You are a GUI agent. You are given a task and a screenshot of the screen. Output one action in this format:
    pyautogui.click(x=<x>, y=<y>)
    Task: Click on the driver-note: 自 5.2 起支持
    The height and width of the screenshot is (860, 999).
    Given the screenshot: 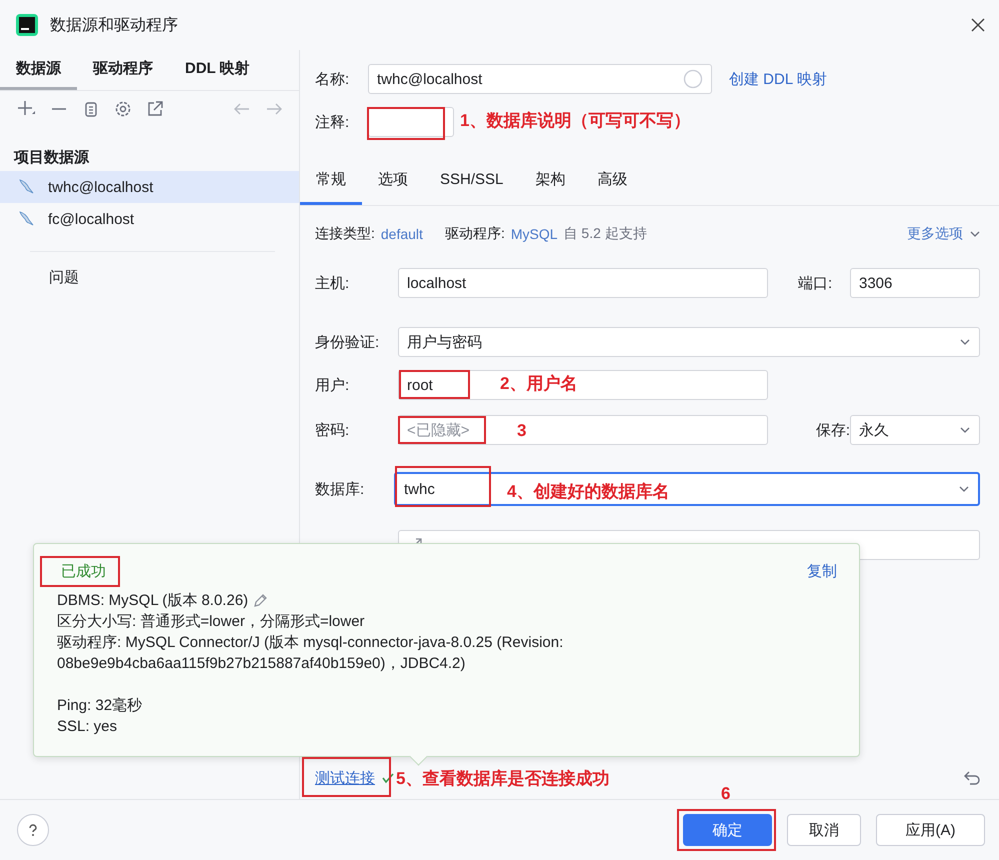 What is the action you would take?
    pyautogui.click(x=605, y=234)
    